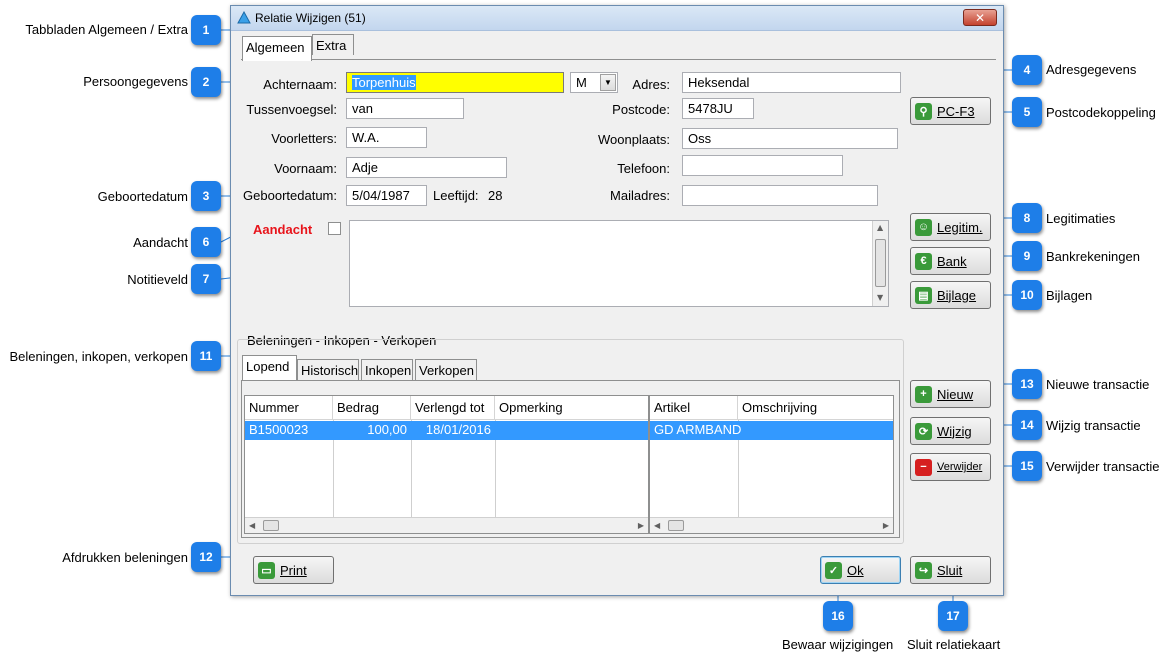  What do you see at coordinates (860, 570) in the screenshot?
I see `ok-button: ✓ Ok` at bounding box center [860, 570].